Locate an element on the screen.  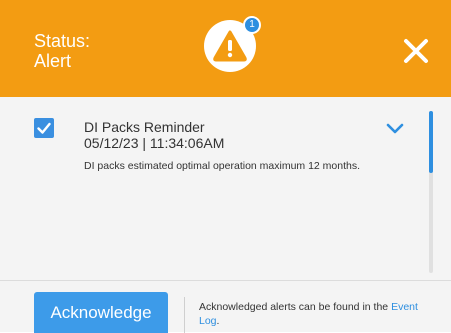
alert-count-badge: 1 is located at coordinates (252, 25).